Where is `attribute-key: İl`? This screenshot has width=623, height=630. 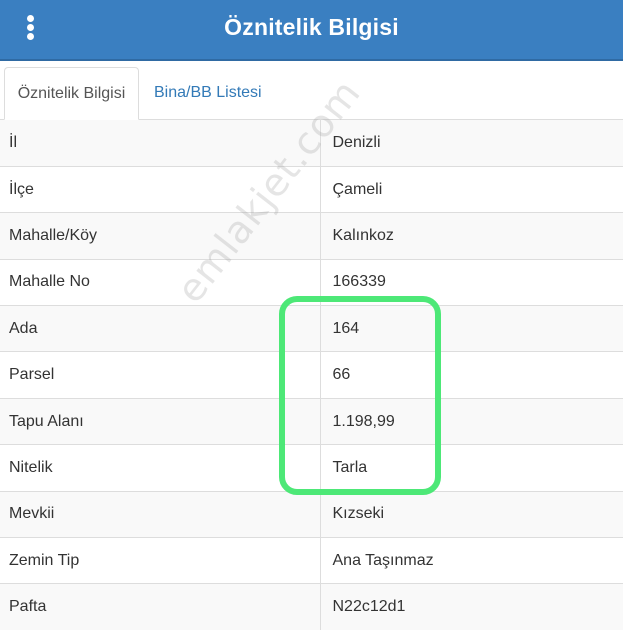 attribute-key: İl is located at coordinates (160, 143).